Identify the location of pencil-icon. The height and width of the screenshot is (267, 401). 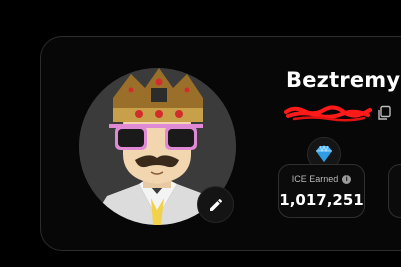
(215, 204).